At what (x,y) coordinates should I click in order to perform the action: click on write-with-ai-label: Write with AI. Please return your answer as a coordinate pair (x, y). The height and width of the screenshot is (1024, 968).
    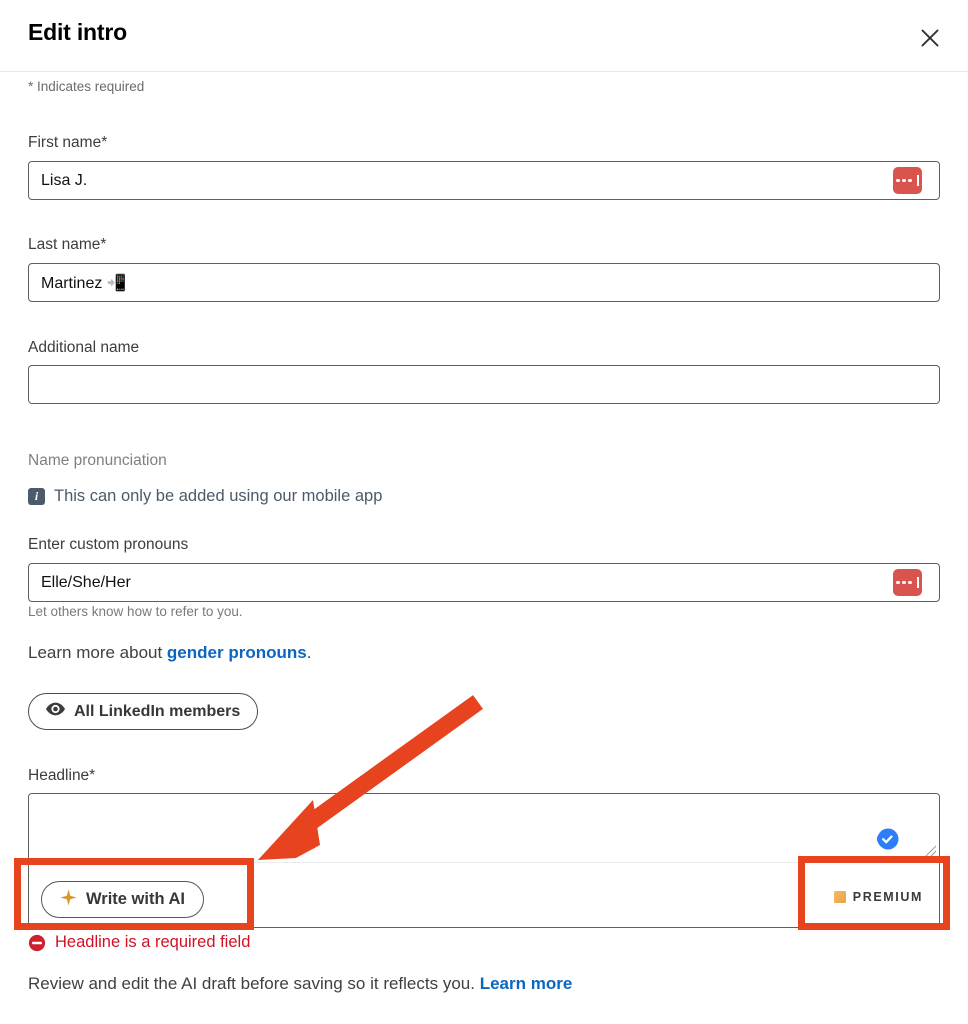
    Looking at the image, I should click on (135, 899).